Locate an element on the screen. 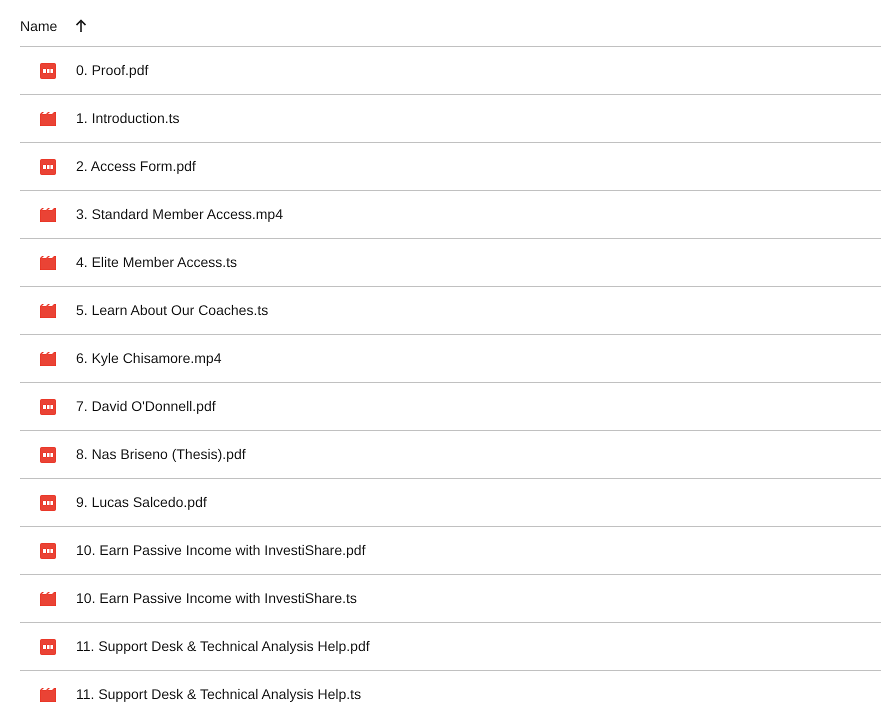 Image resolution: width=881 pixels, height=718 pixels. file-name: 11. Support Desk & Technical Analysis Help.pdf is located at coordinates (223, 646).